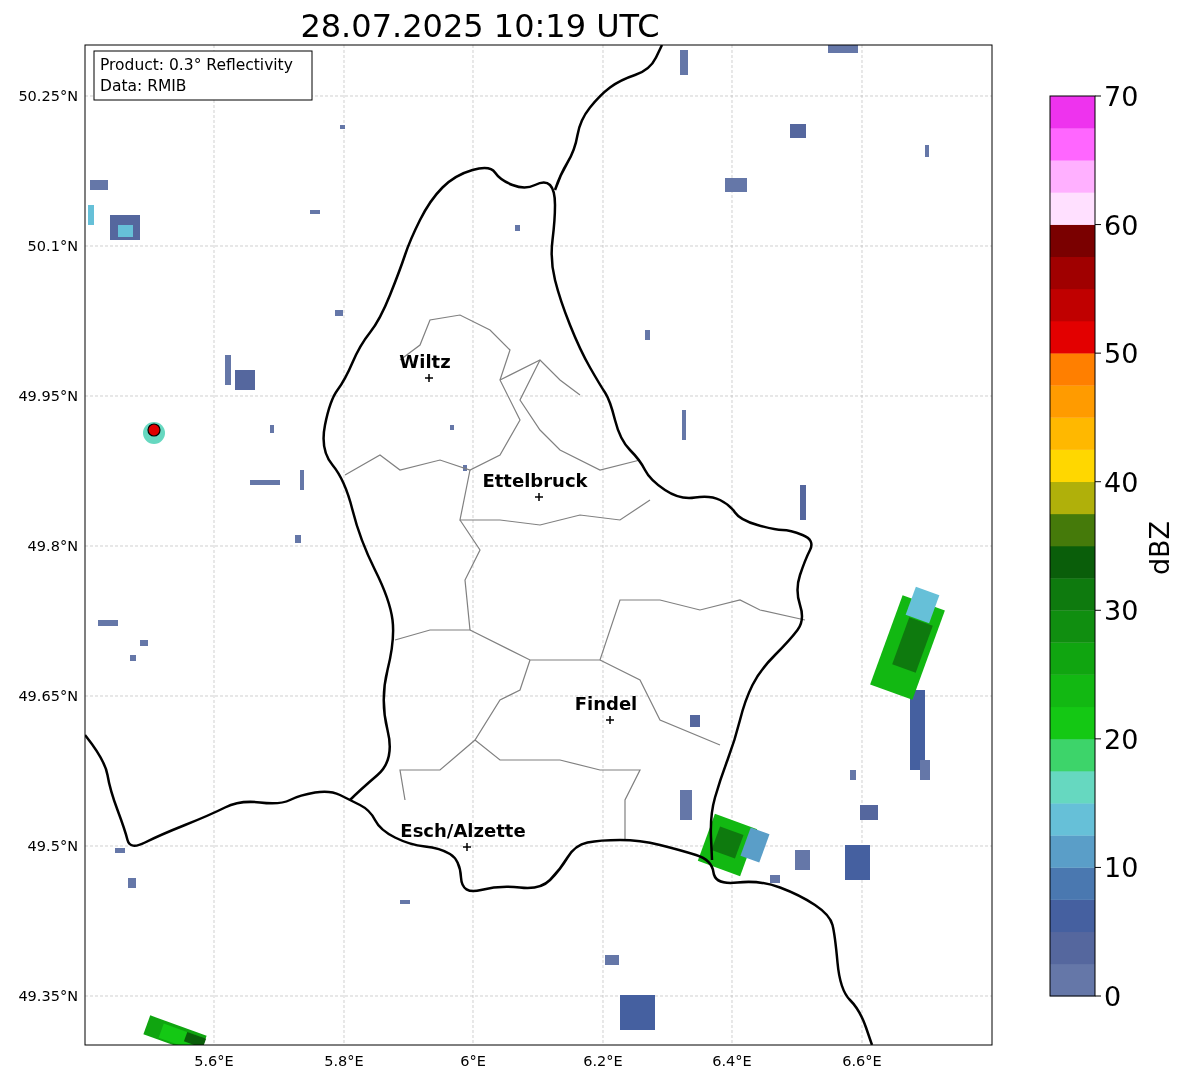 The image size is (1184, 1081). Describe the element at coordinates (1121, 739) in the screenshot. I see `colorbar-tick-label: 20` at that location.